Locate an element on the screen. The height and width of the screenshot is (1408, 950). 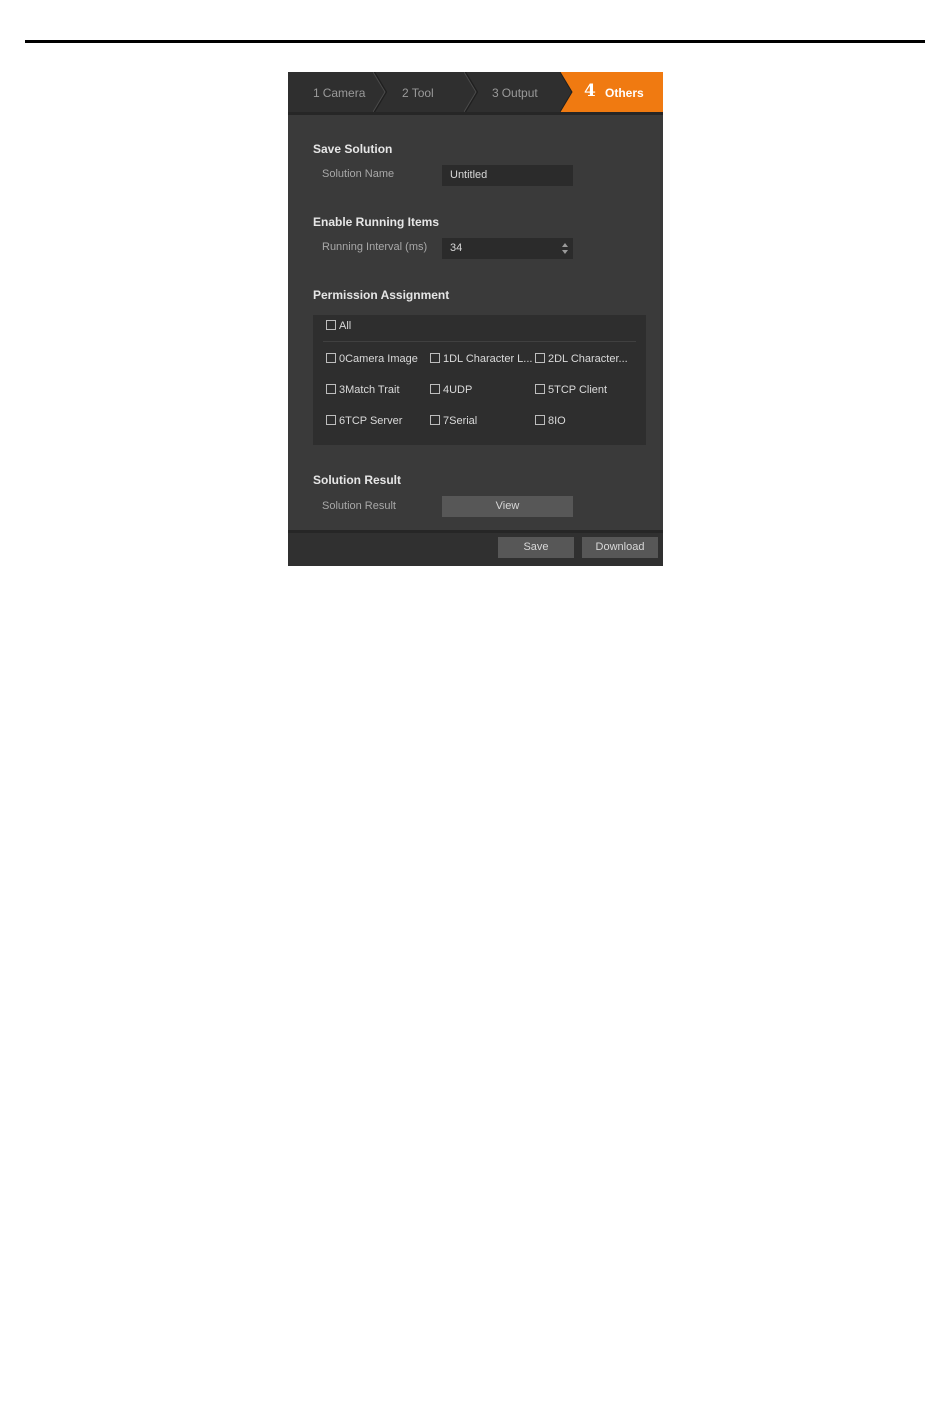
download-button: Download is located at coordinates (620, 547).